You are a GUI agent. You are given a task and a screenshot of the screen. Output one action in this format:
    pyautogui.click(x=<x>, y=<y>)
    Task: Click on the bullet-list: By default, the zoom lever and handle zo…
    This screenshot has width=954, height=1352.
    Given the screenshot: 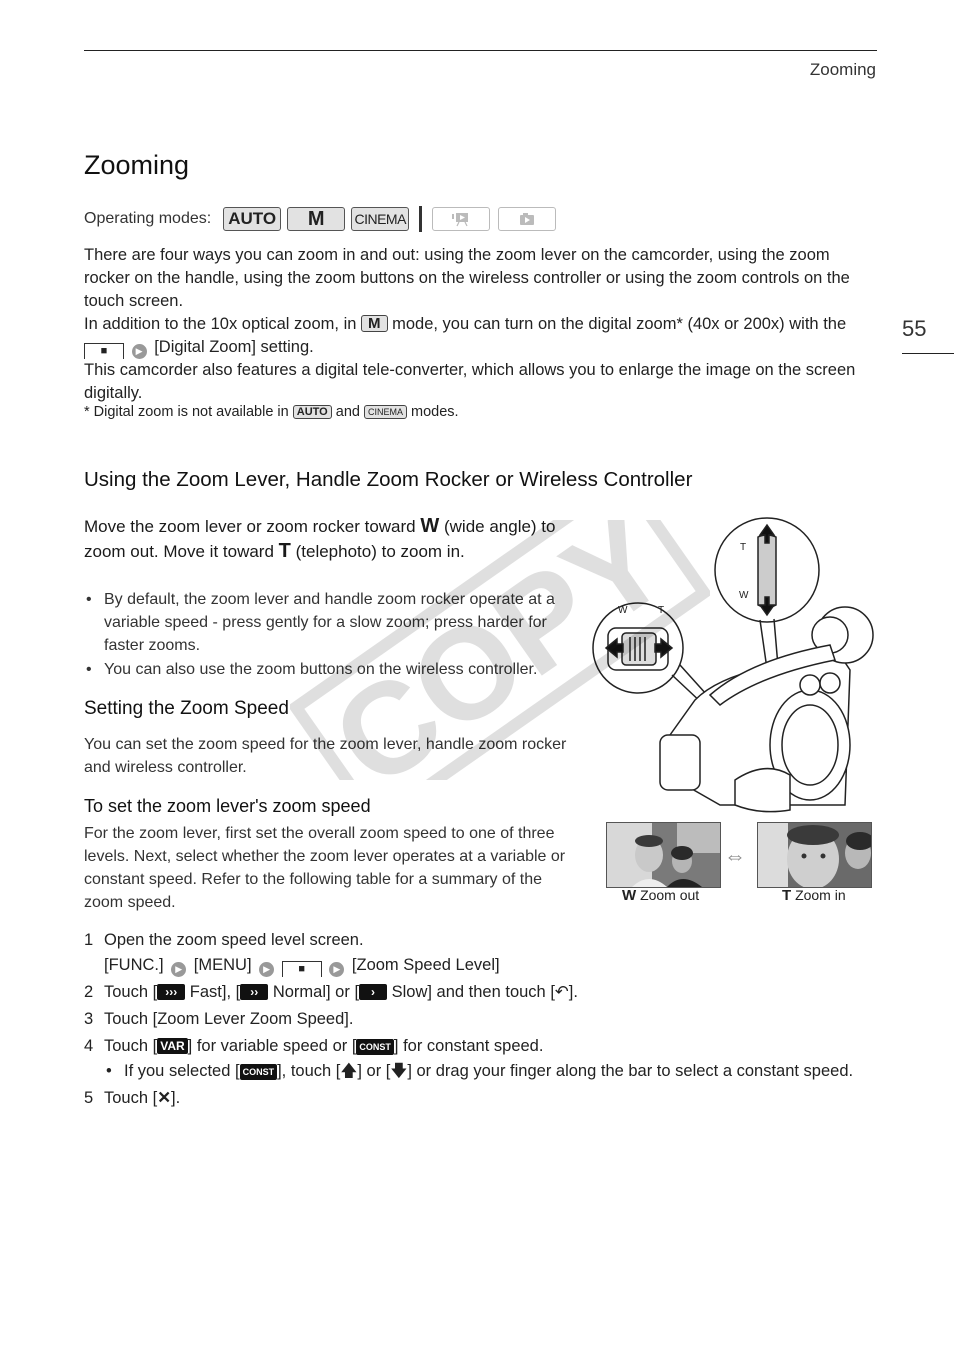 What is the action you would take?
    pyautogui.click(x=336, y=635)
    